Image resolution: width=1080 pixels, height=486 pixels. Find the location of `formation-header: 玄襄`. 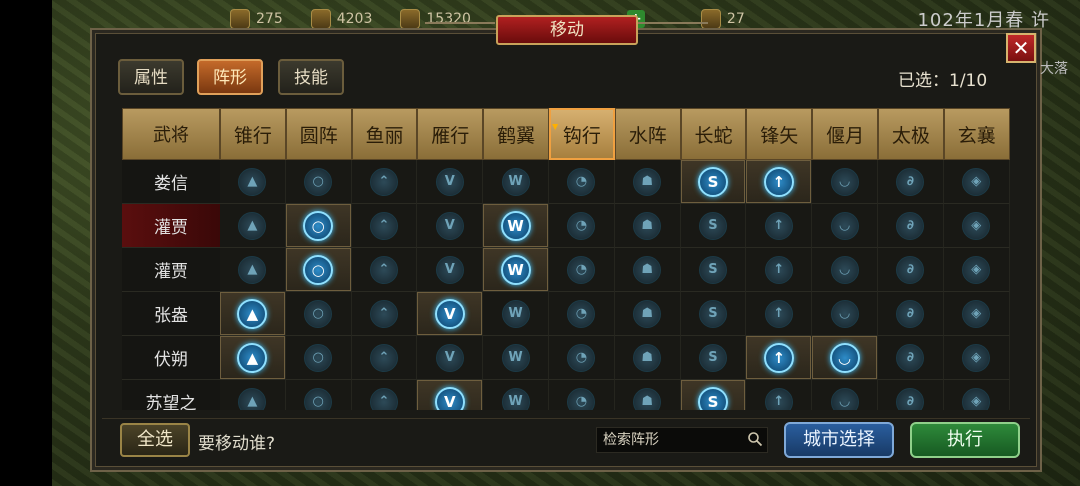

formation-header: 玄襄 is located at coordinates (976, 134).